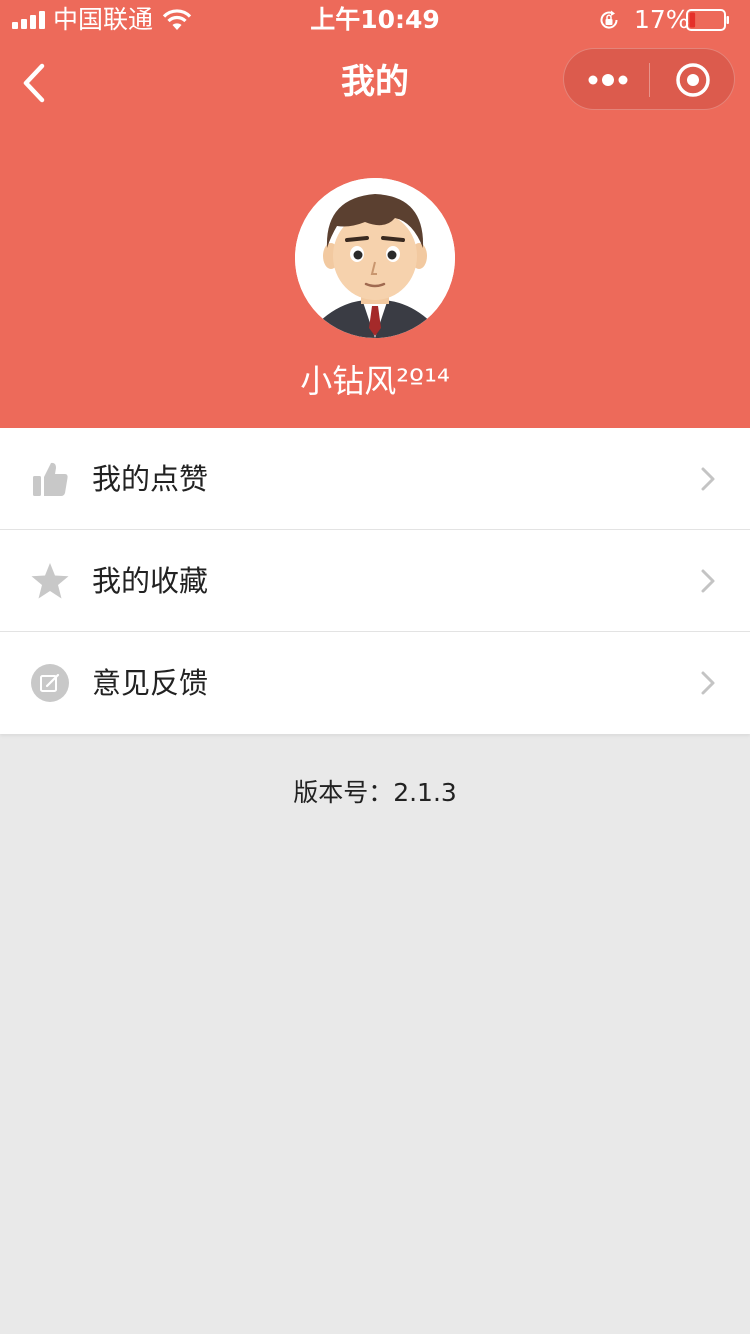 The image size is (750, 1334). Describe the element at coordinates (608, 80) in the screenshot. I see `more-dots-icon` at that location.